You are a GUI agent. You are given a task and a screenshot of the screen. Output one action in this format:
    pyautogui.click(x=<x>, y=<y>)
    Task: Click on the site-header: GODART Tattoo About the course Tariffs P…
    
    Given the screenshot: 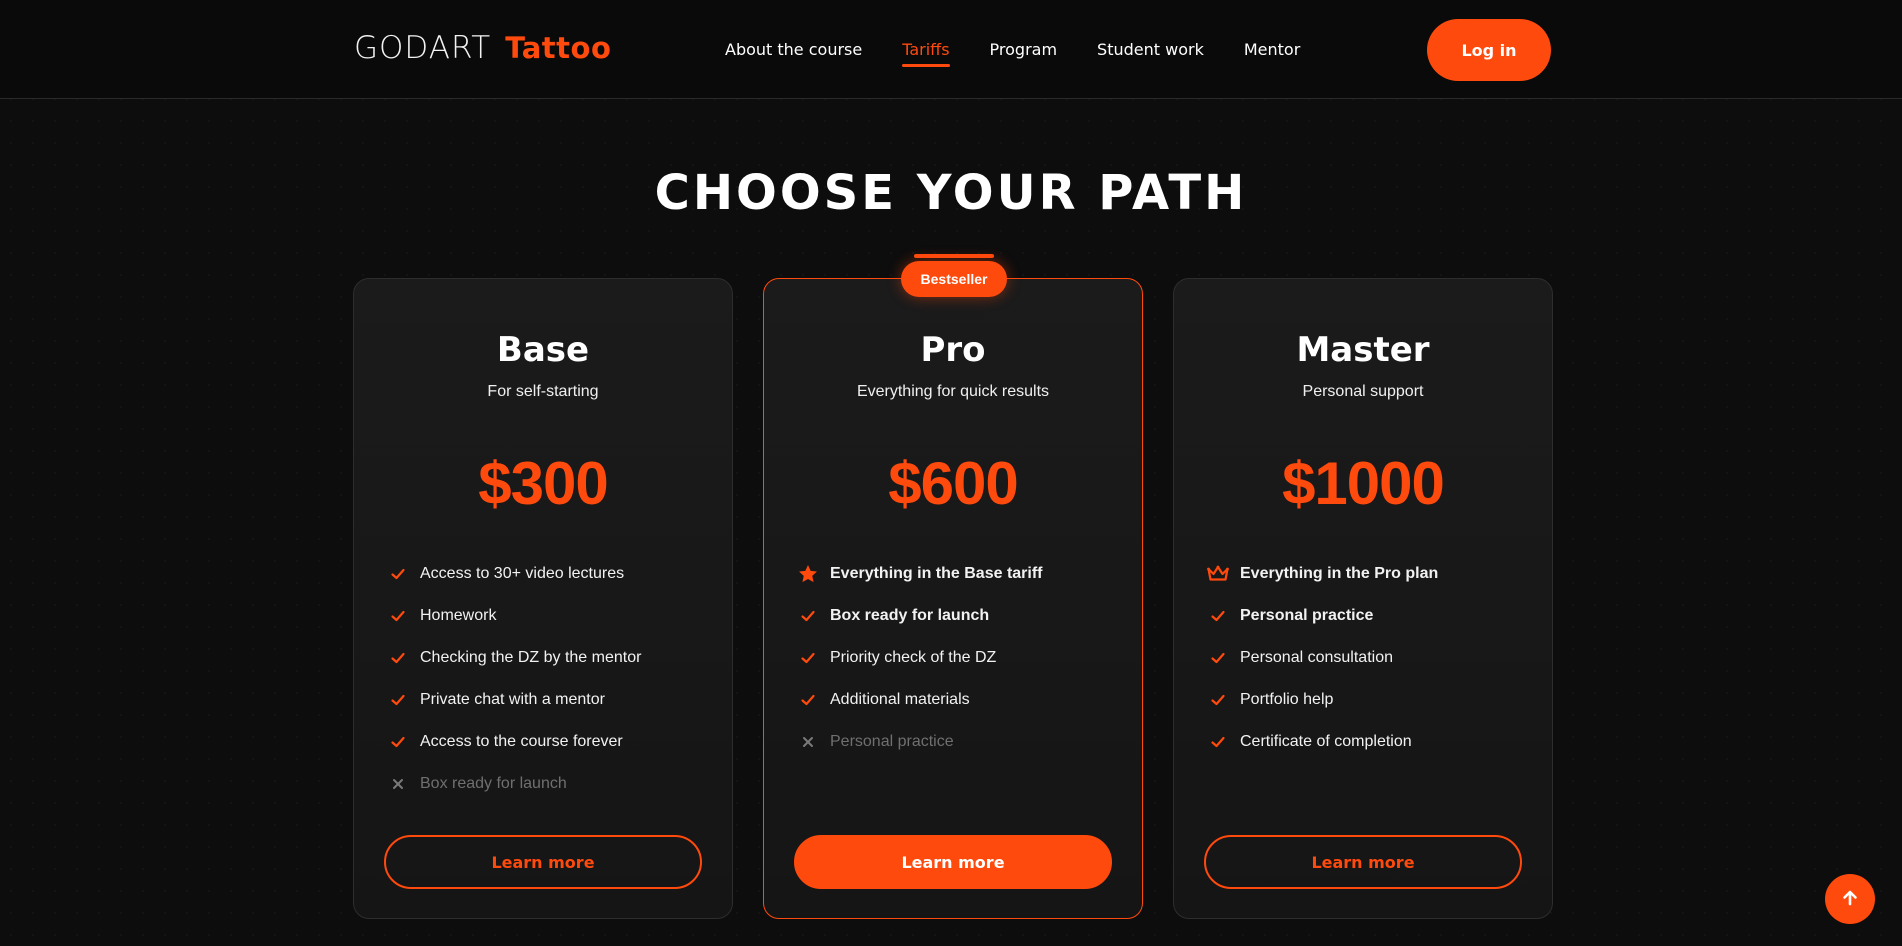 What is the action you would take?
    pyautogui.click(x=951, y=49)
    